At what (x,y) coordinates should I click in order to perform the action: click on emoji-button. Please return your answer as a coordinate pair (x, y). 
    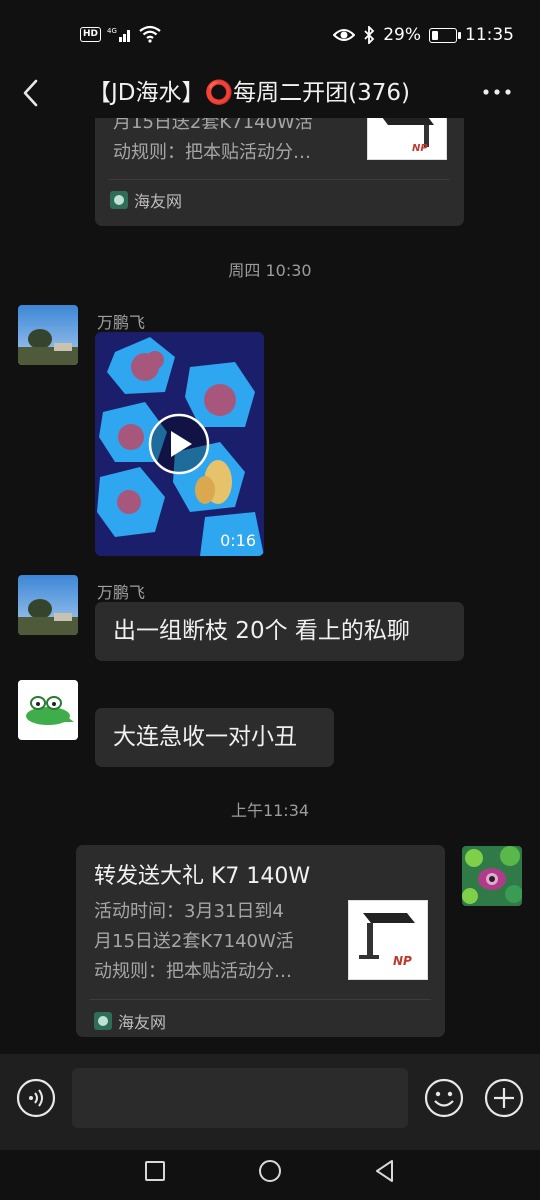
    Looking at the image, I should click on (444, 1098).